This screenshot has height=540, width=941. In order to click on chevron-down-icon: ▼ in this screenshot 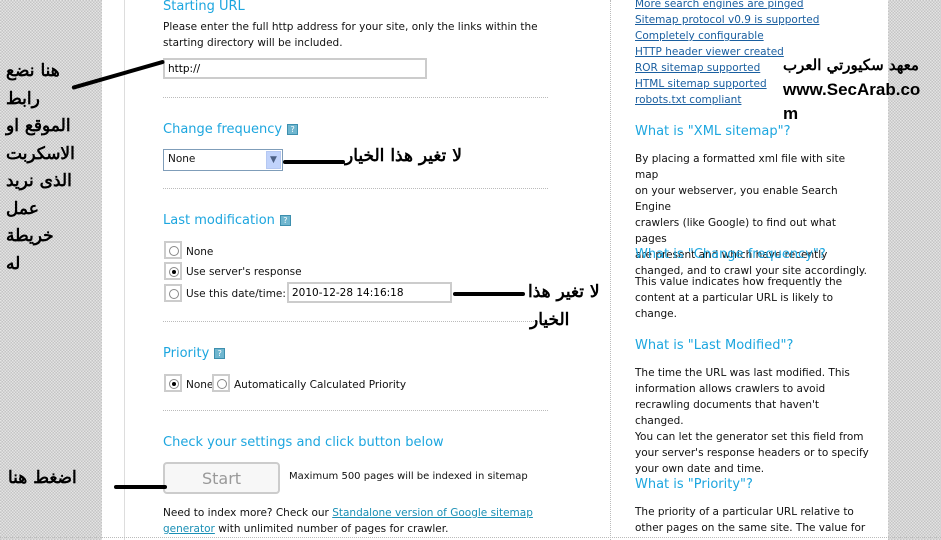, I will do `click(273, 160)`.